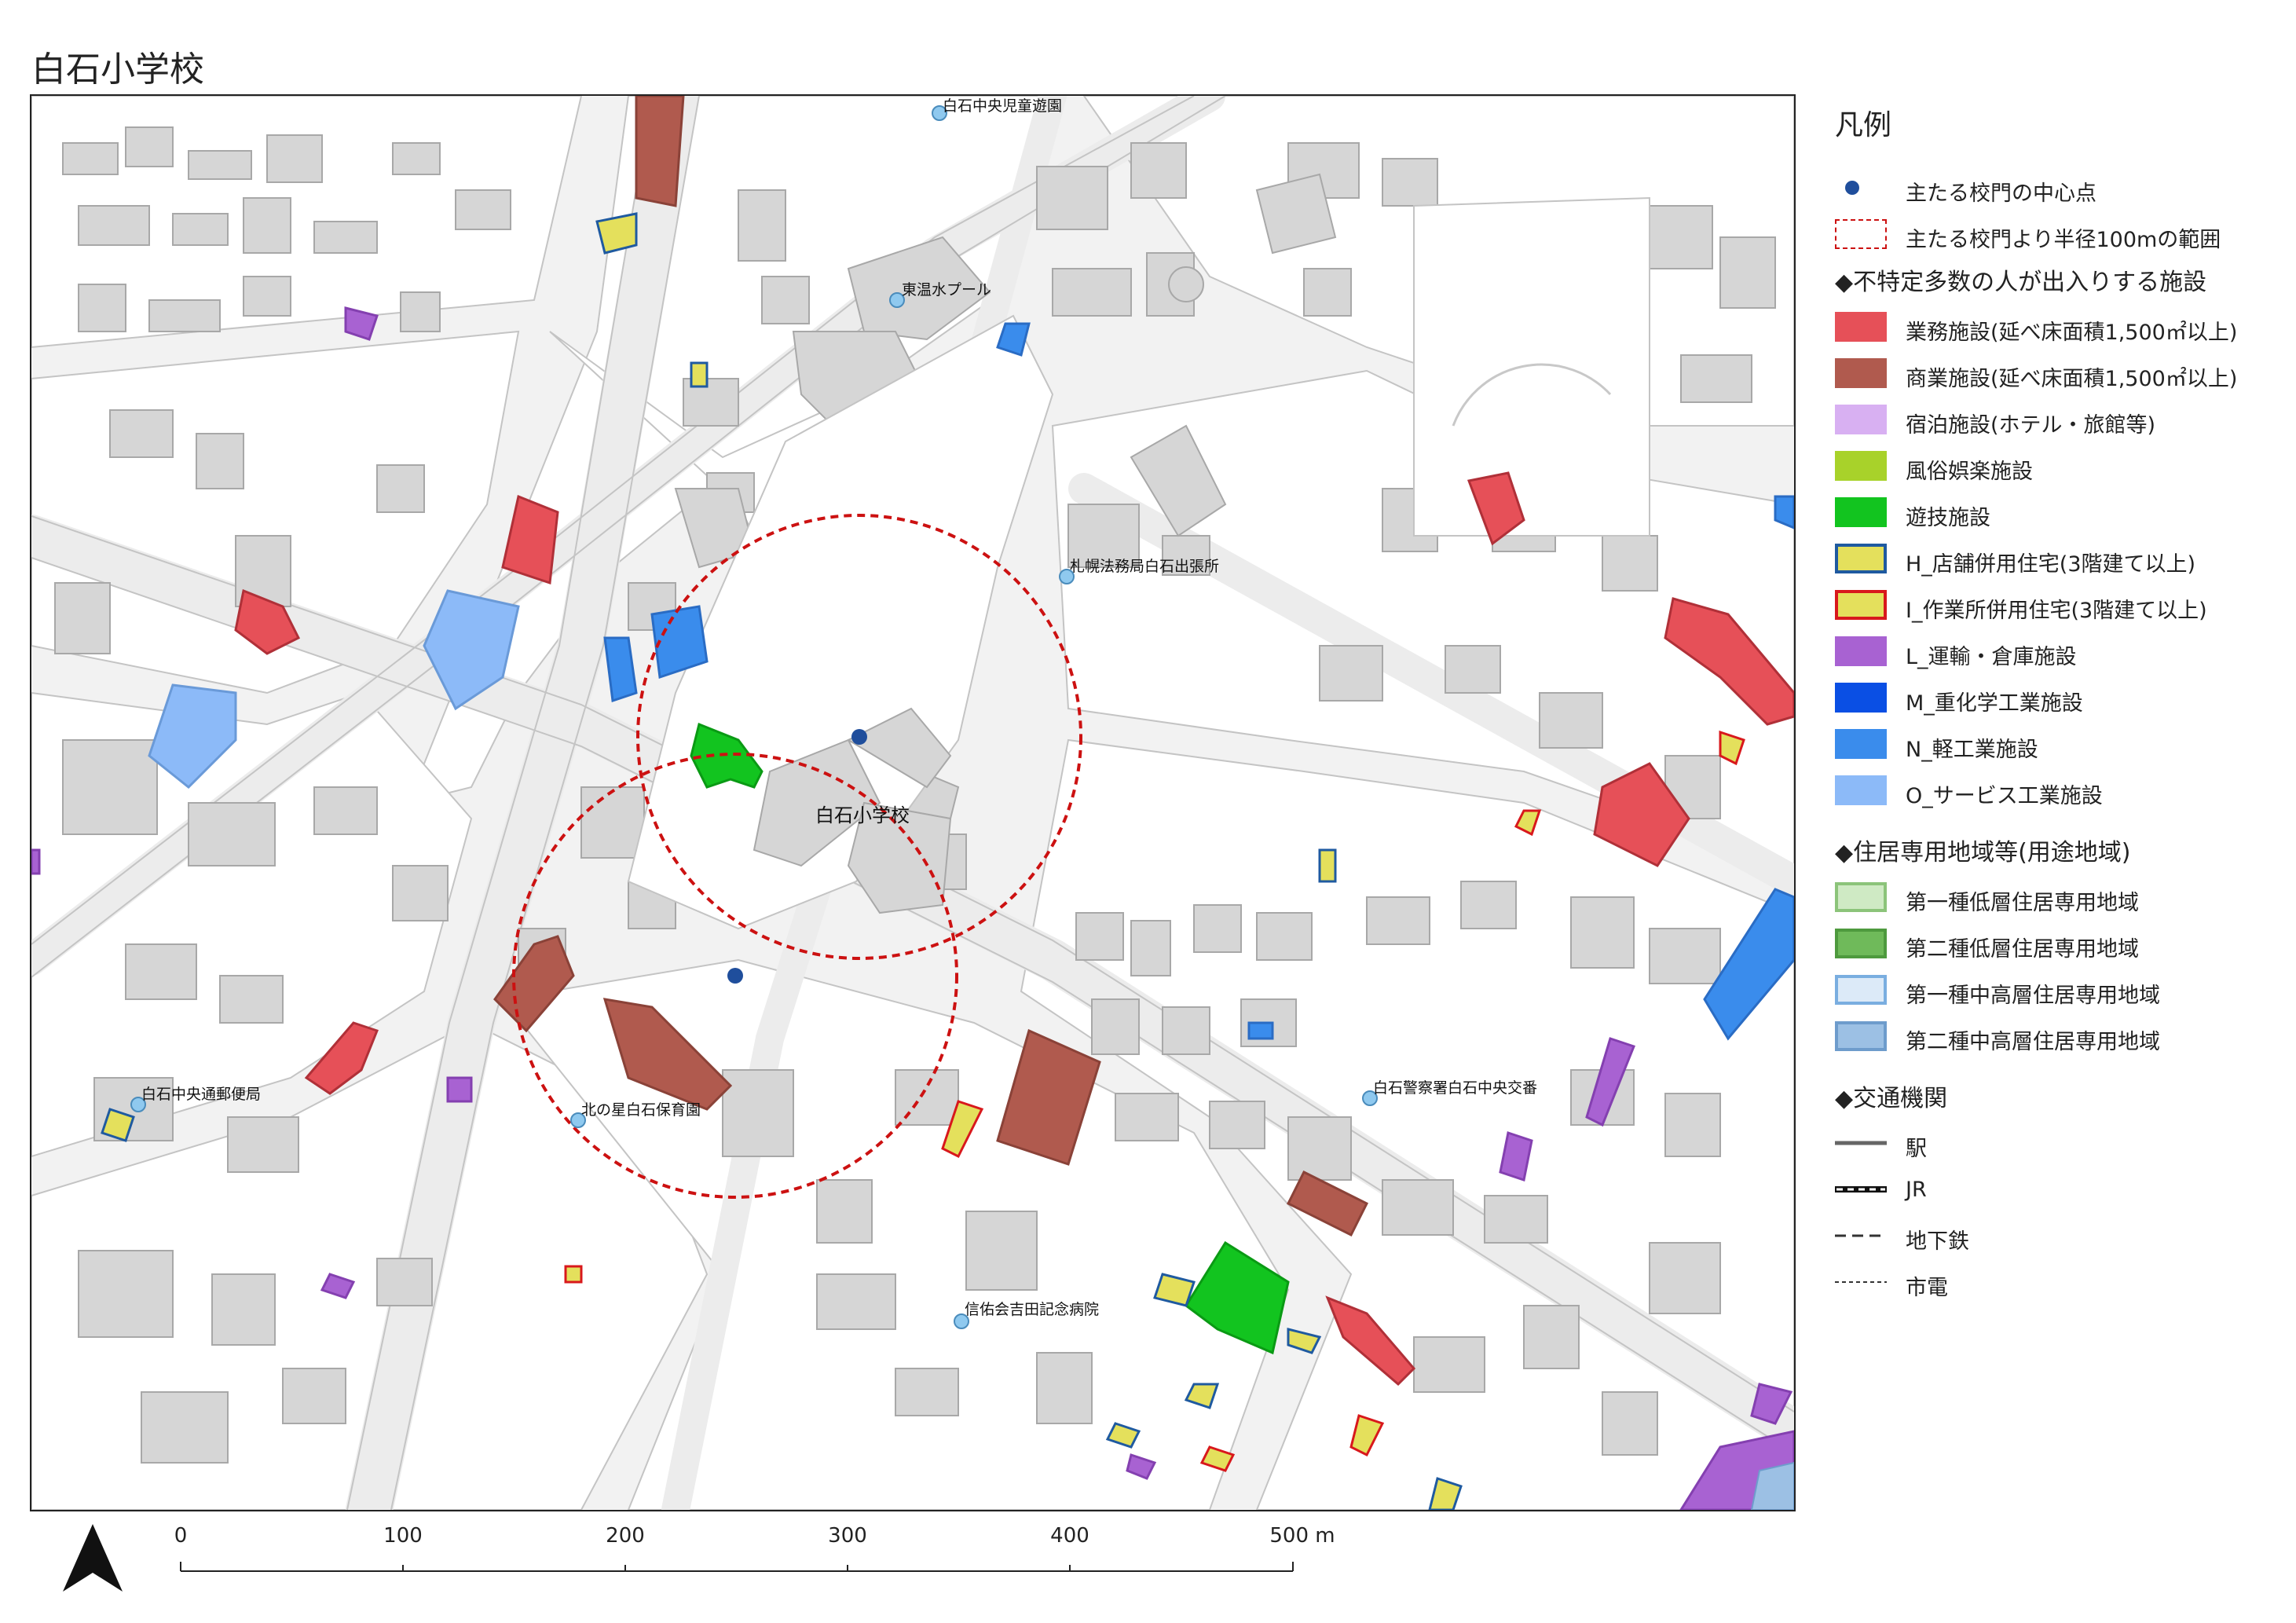  I want to click on legend-item: 第二種中高層住居専用地域, so click(2063, 1038).